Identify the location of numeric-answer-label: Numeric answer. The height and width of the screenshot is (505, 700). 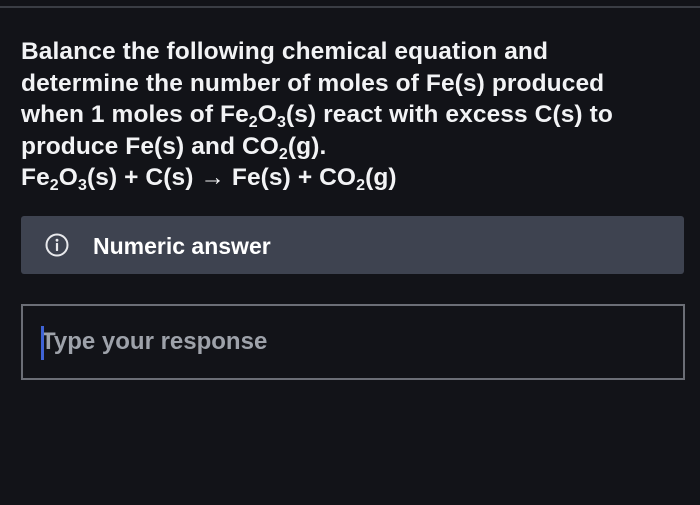
(182, 246).